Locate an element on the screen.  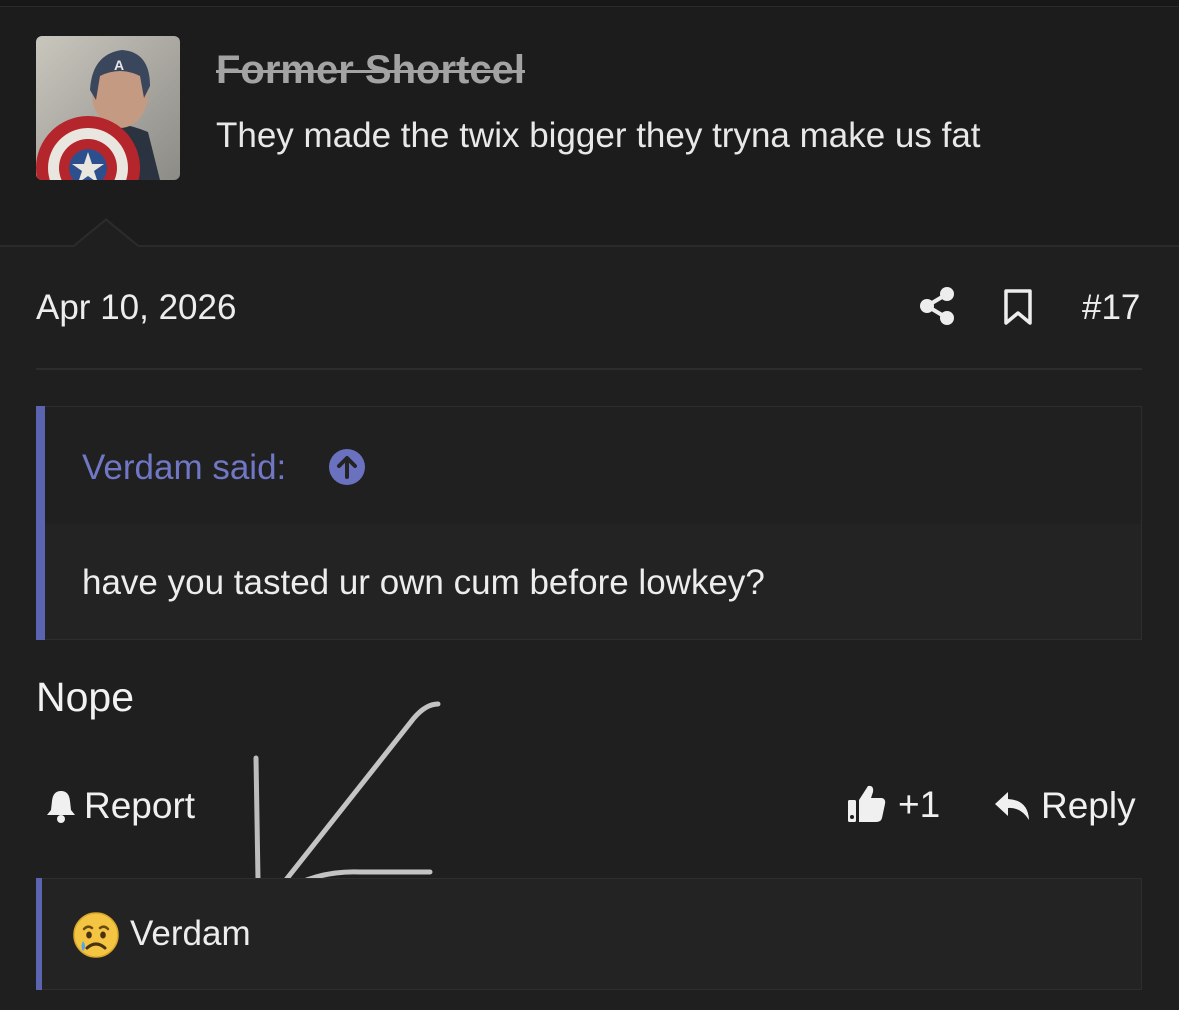
svg-text: A is located at coordinates (119, 65).